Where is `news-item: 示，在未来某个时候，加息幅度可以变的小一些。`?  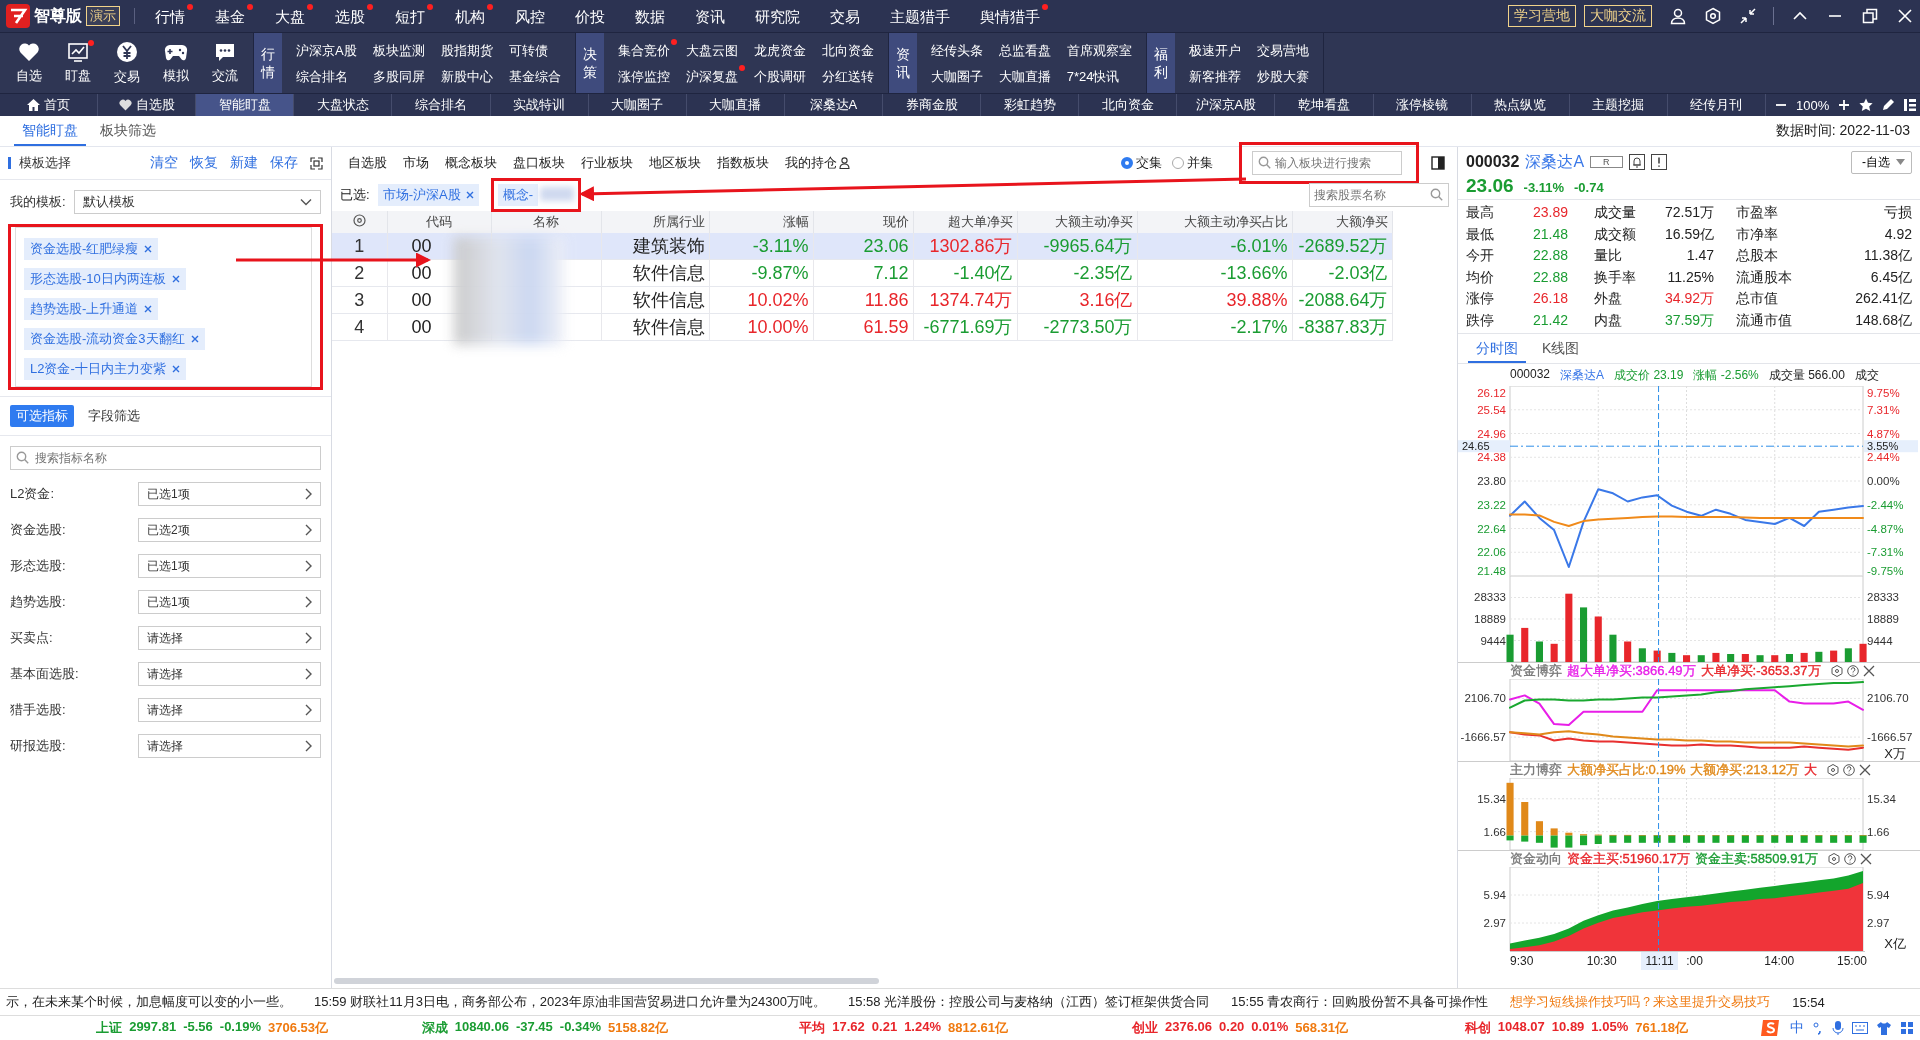
news-item: 示，在未来某个时候，加息幅度可以变的小一些。 is located at coordinates (149, 1002).